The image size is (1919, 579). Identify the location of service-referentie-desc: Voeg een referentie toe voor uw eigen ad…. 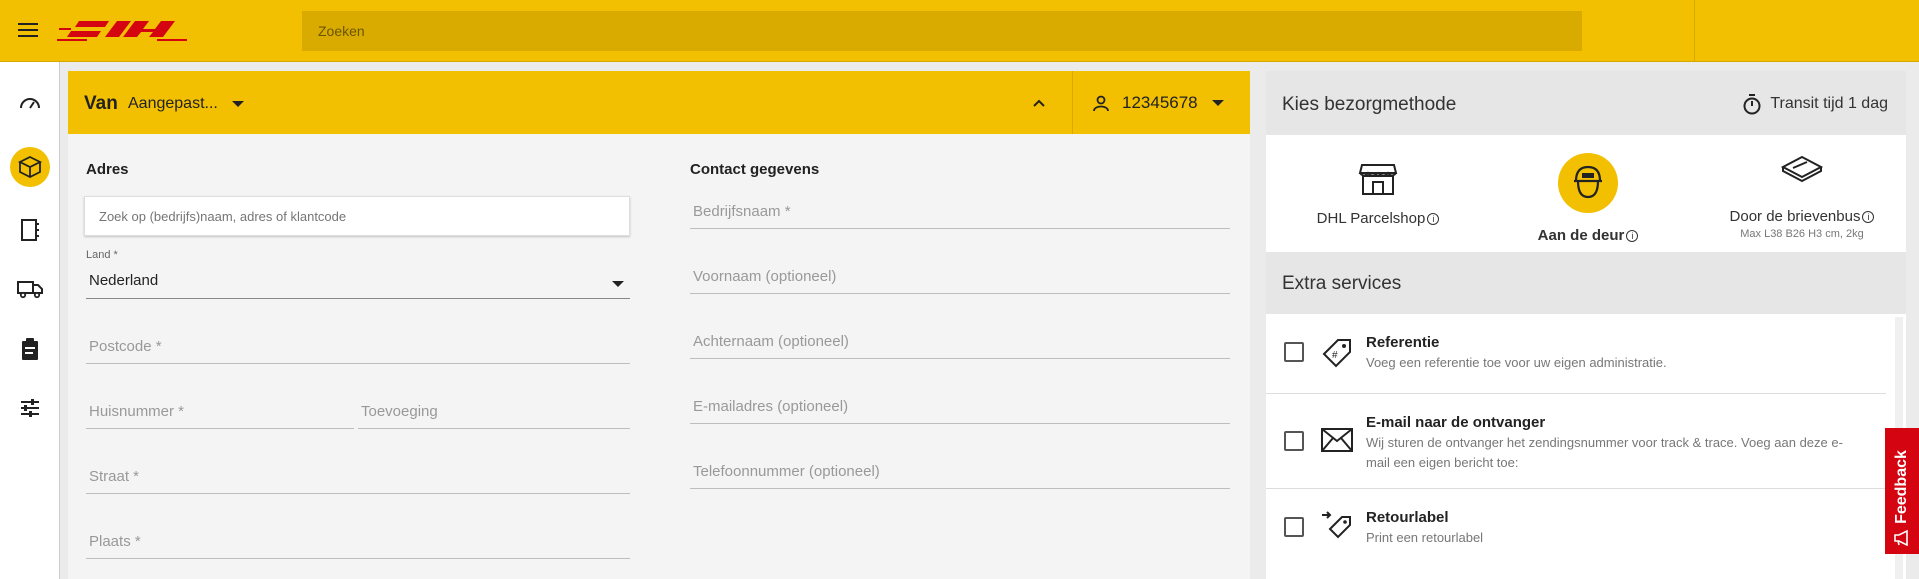
(1516, 362).